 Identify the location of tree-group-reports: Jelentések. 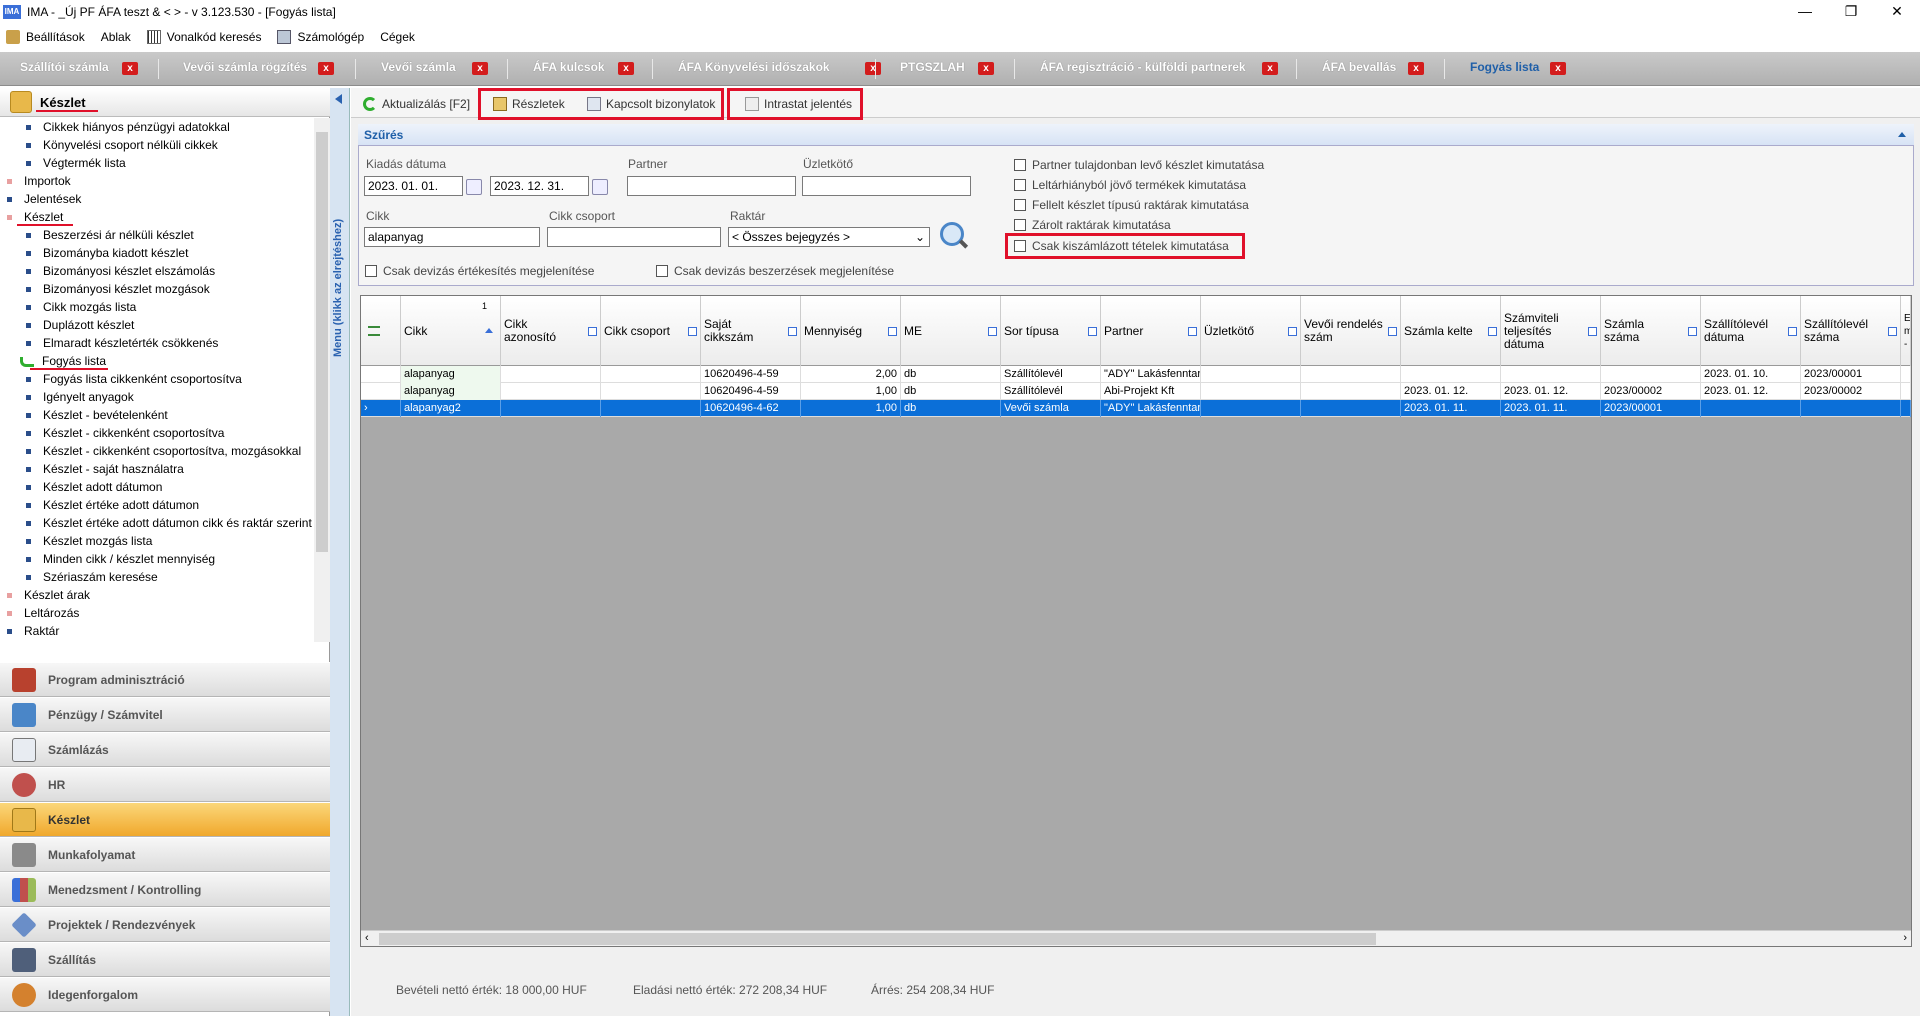
(44, 199).